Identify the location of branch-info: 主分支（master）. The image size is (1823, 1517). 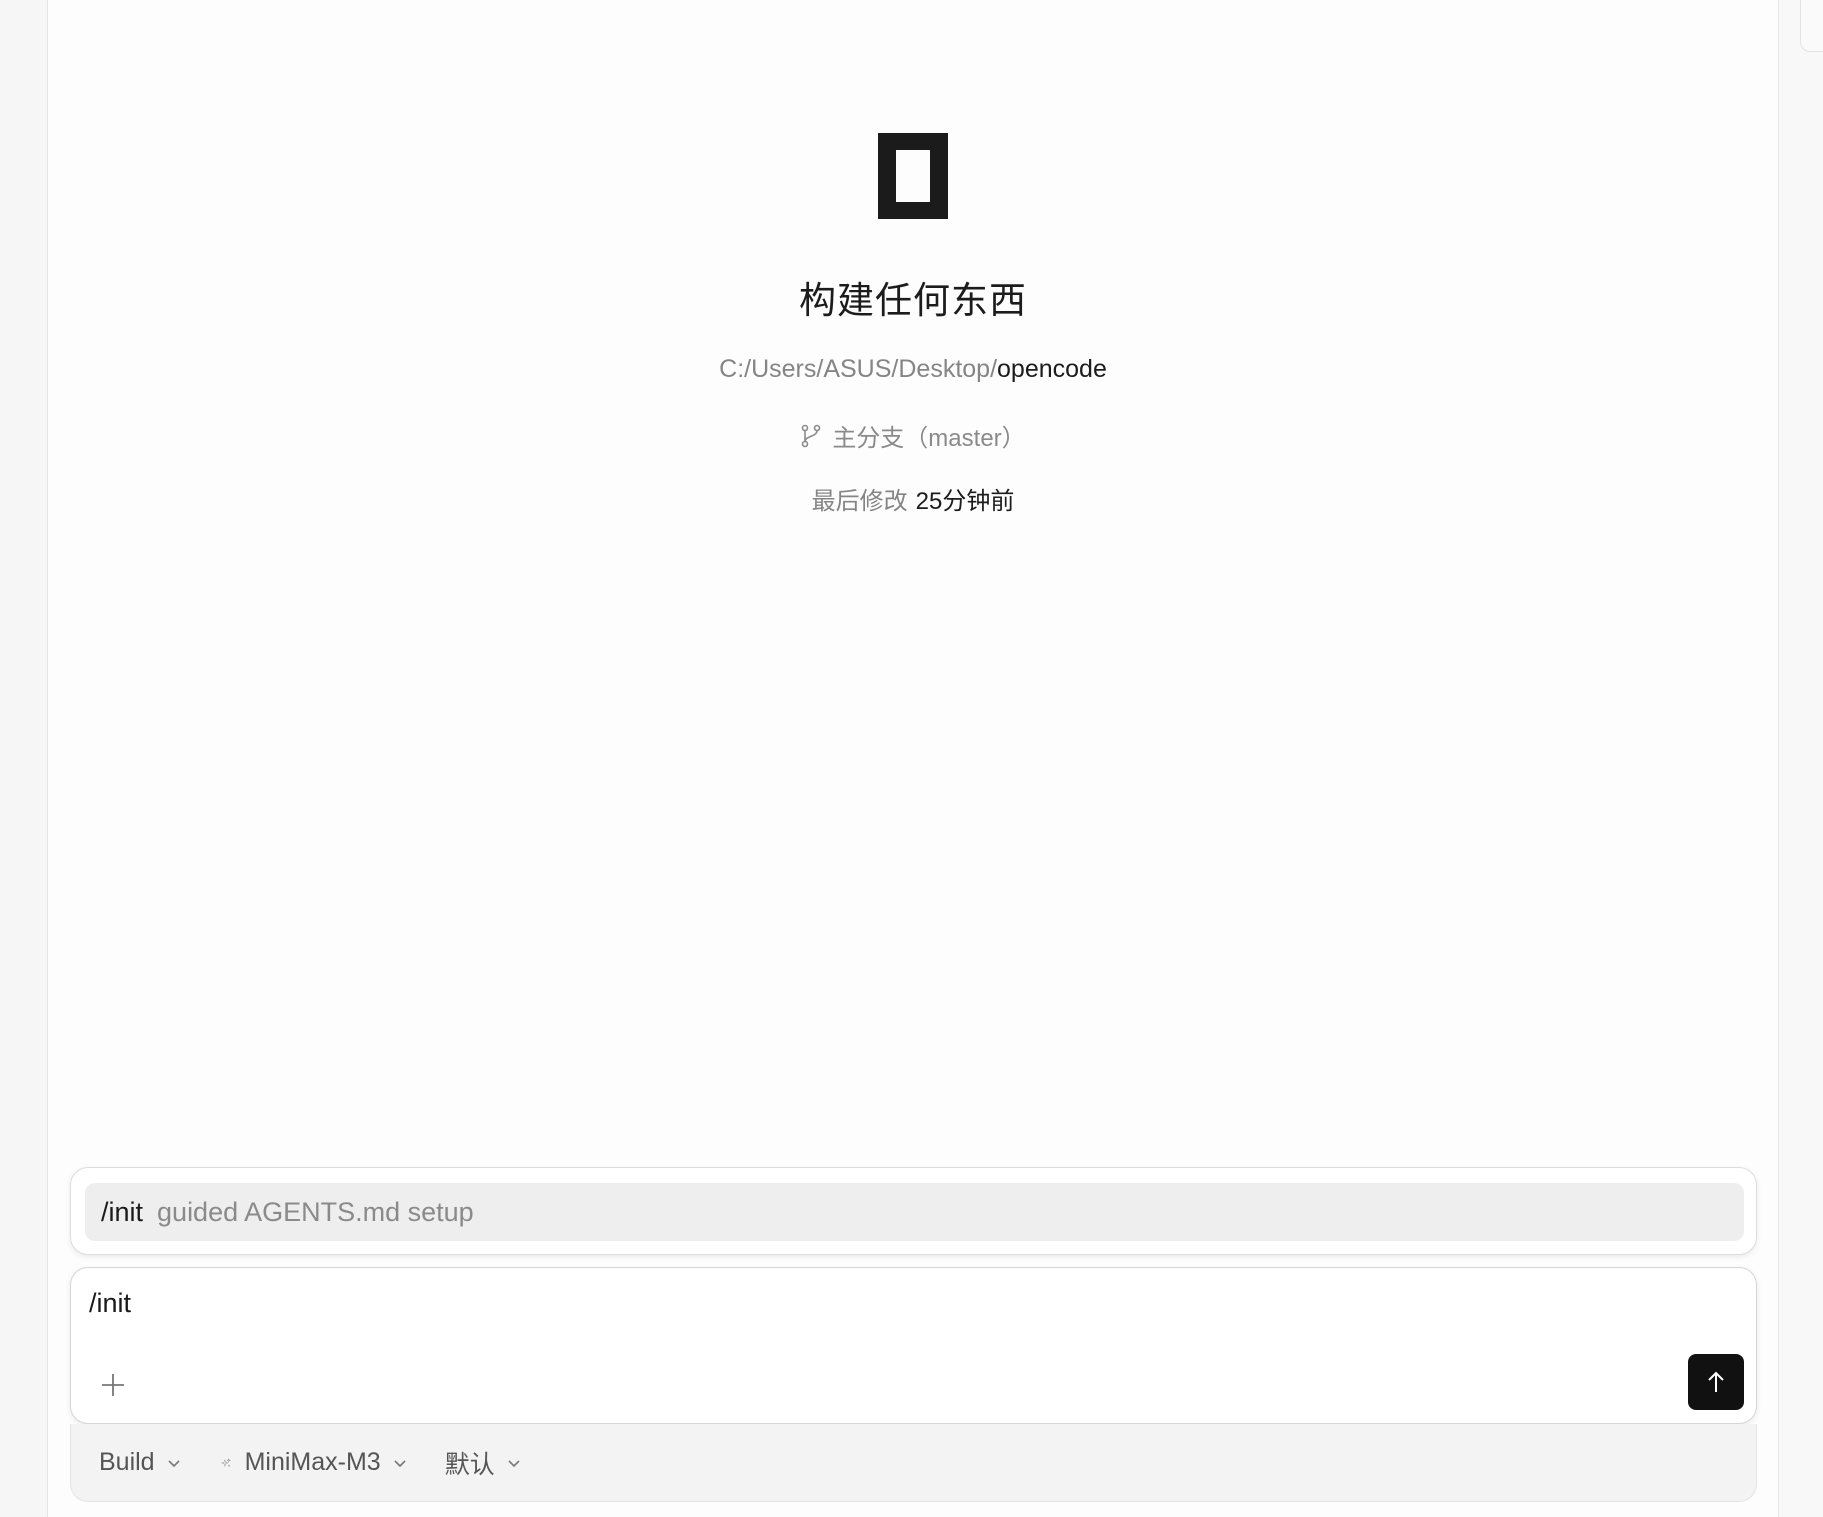
(913, 435).